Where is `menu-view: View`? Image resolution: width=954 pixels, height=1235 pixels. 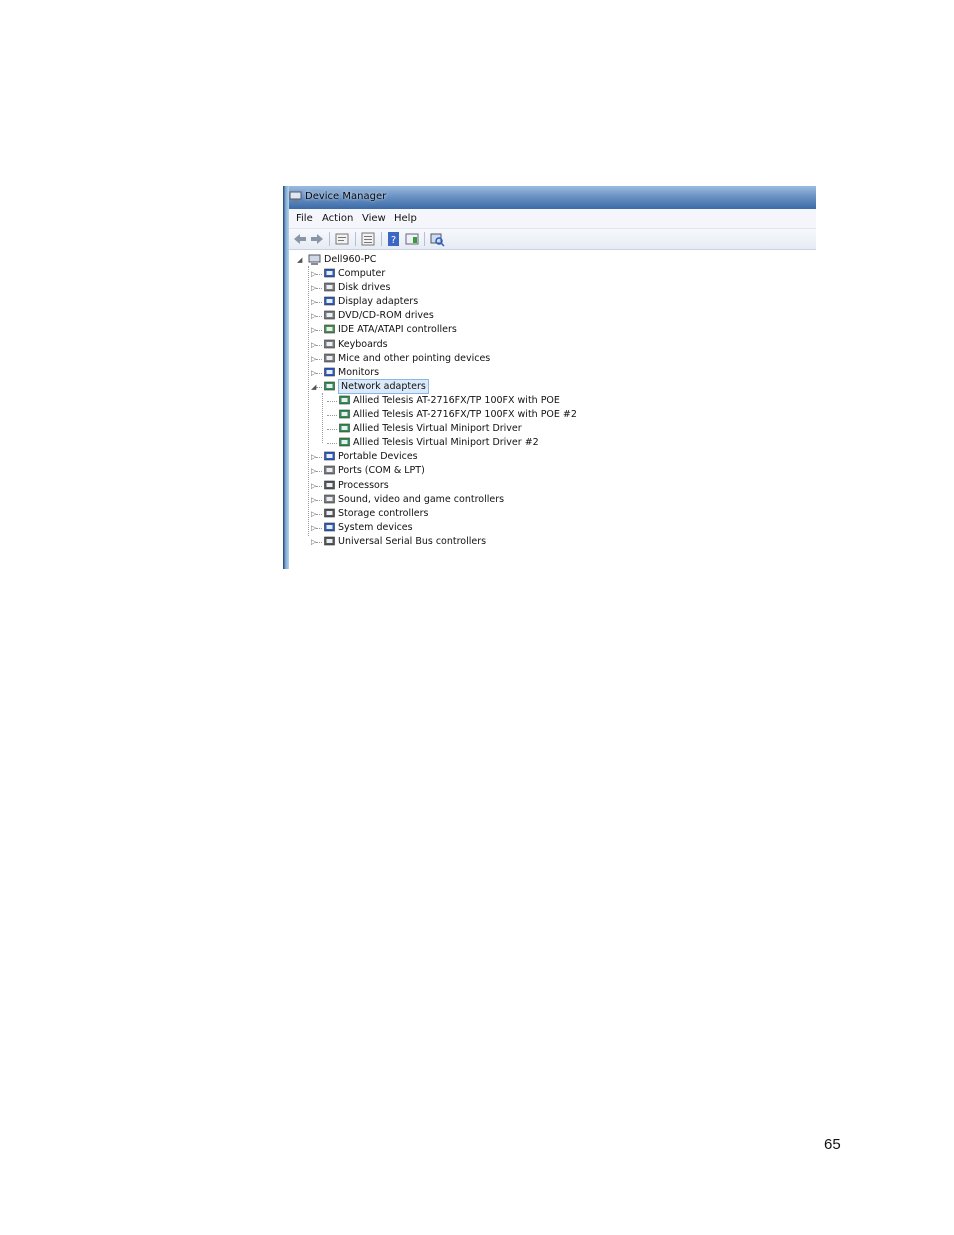 menu-view: View is located at coordinates (374, 218).